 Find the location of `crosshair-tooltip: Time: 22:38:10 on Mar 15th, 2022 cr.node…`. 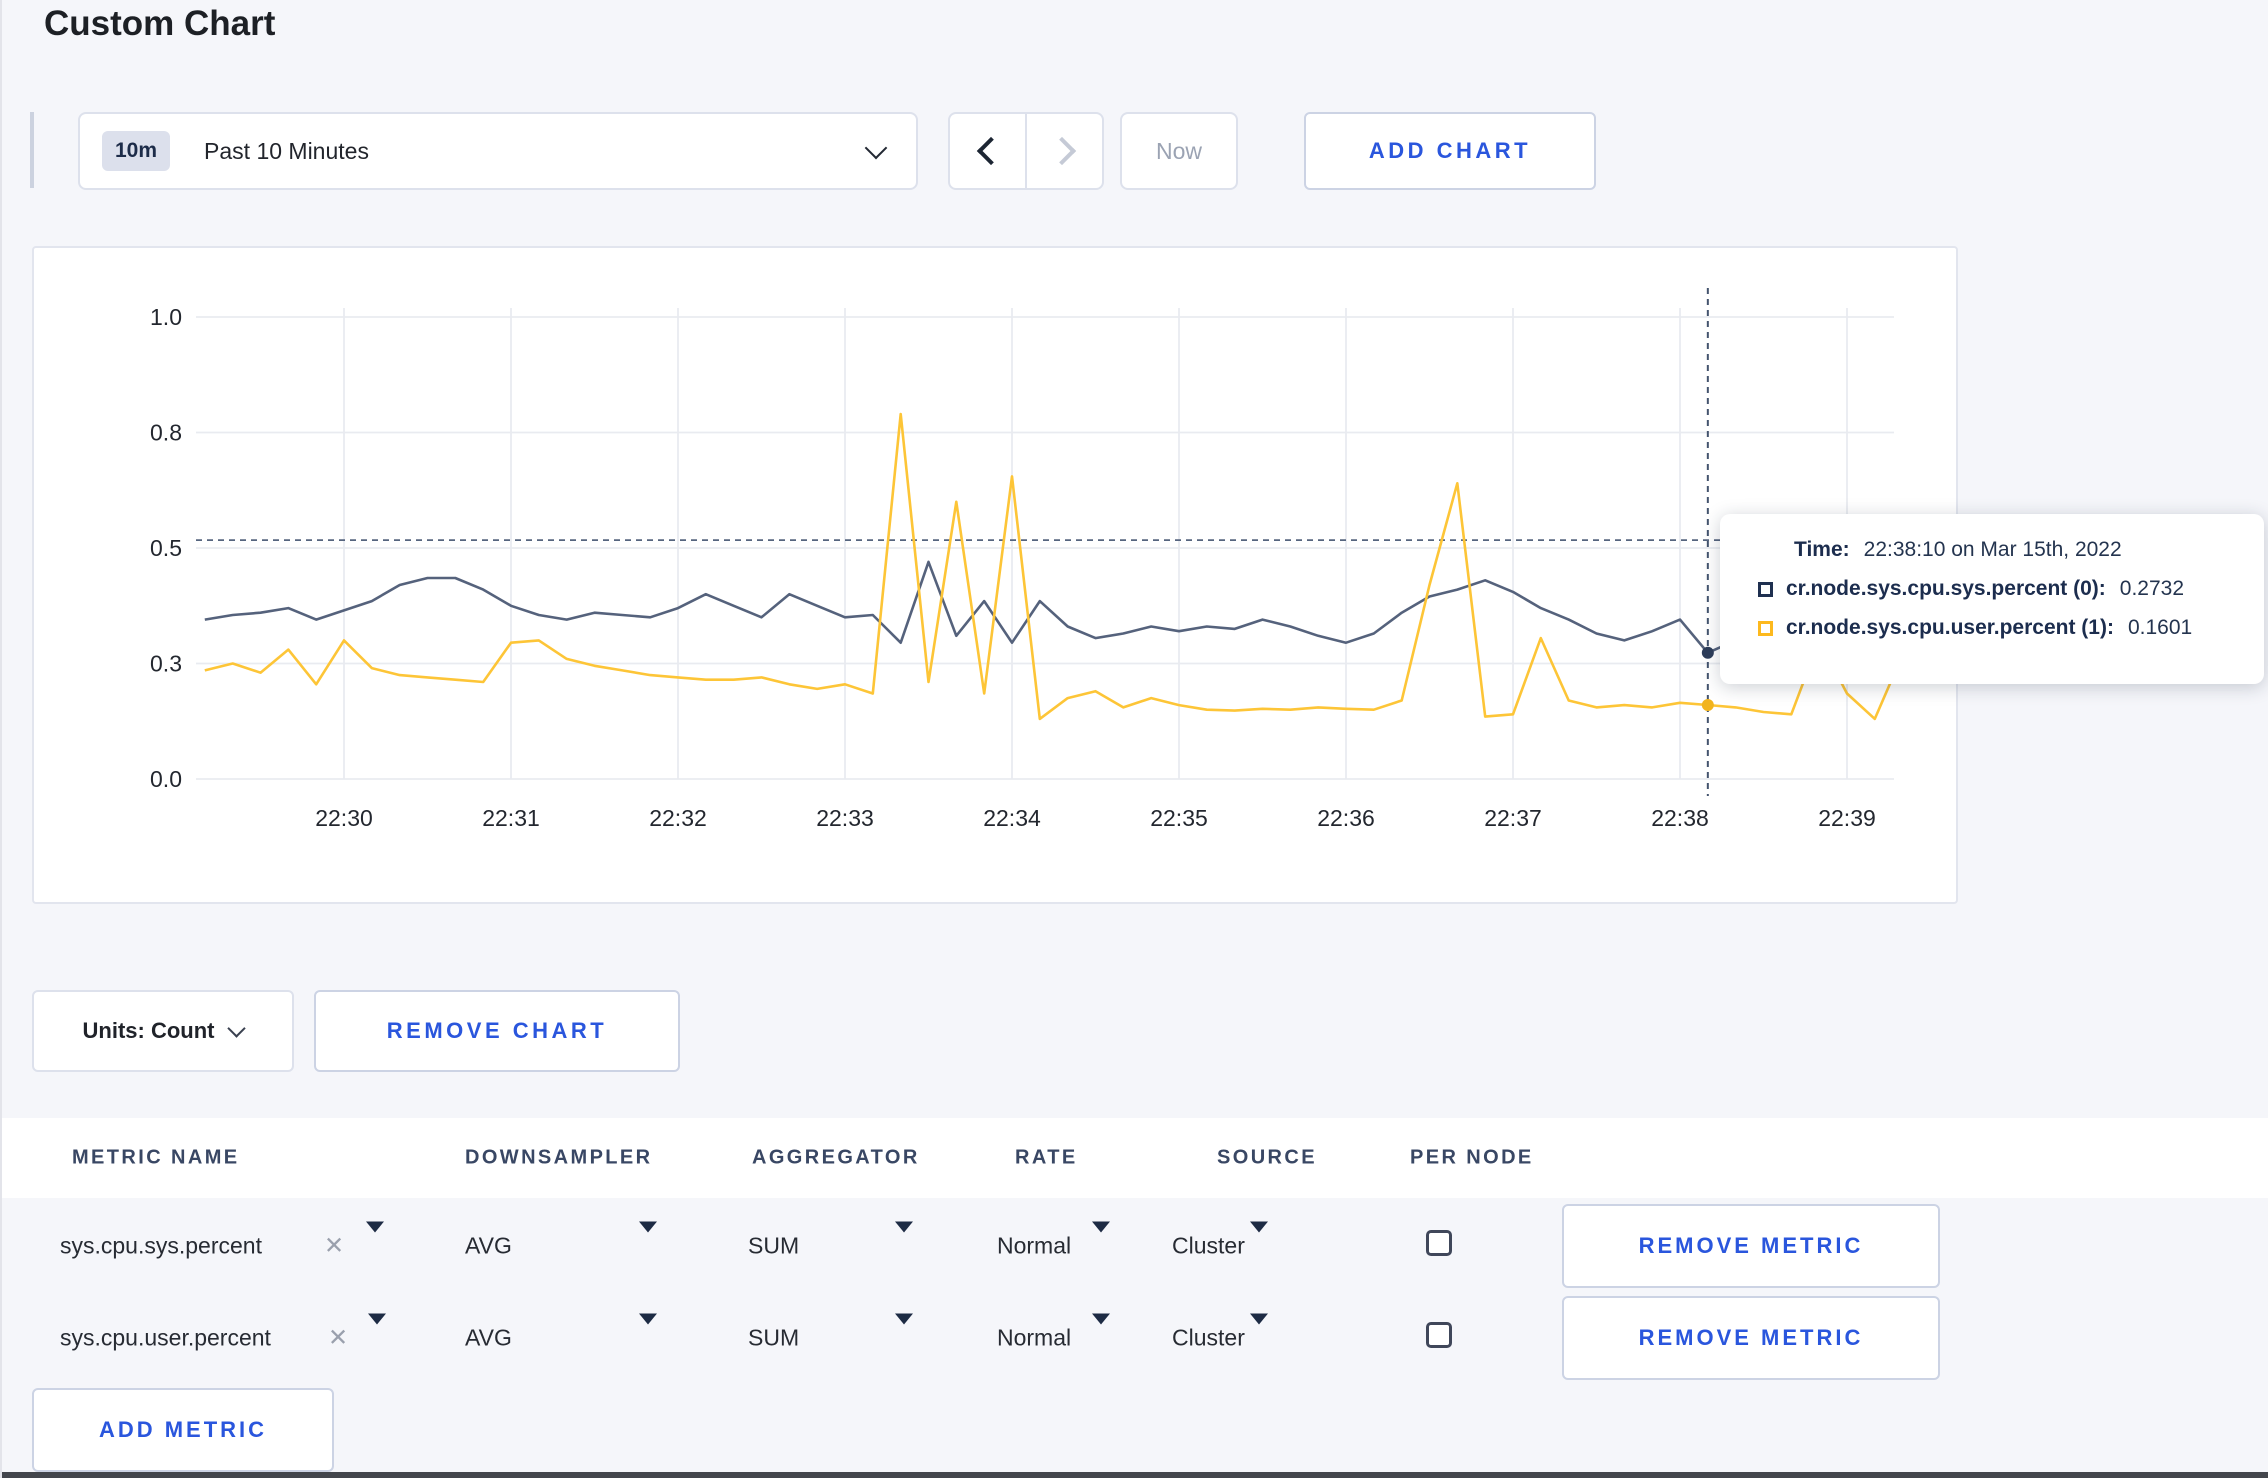

crosshair-tooltip: Time: 22:38:10 on Mar 15th, 2022 cr.node… is located at coordinates (1992, 599).